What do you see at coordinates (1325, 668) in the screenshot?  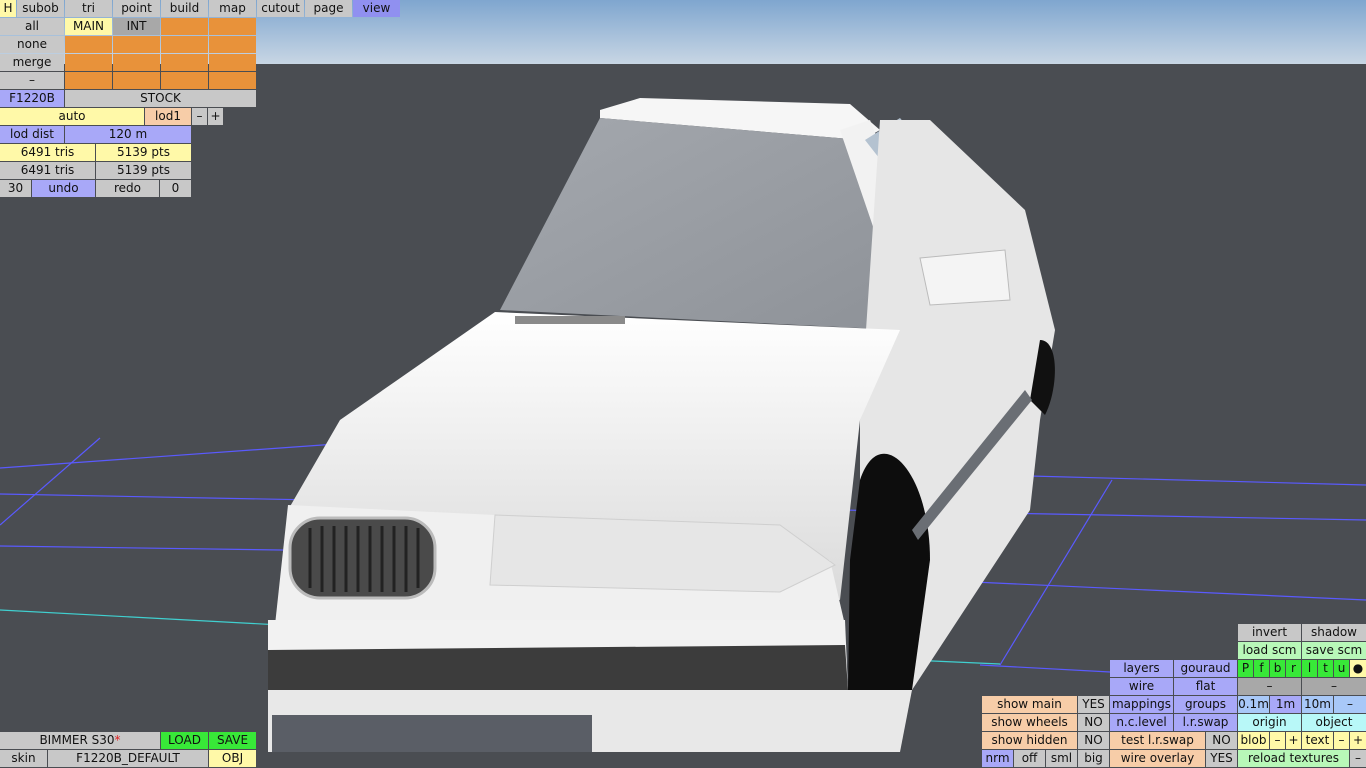 I see `flag-t: t` at bounding box center [1325, 668].